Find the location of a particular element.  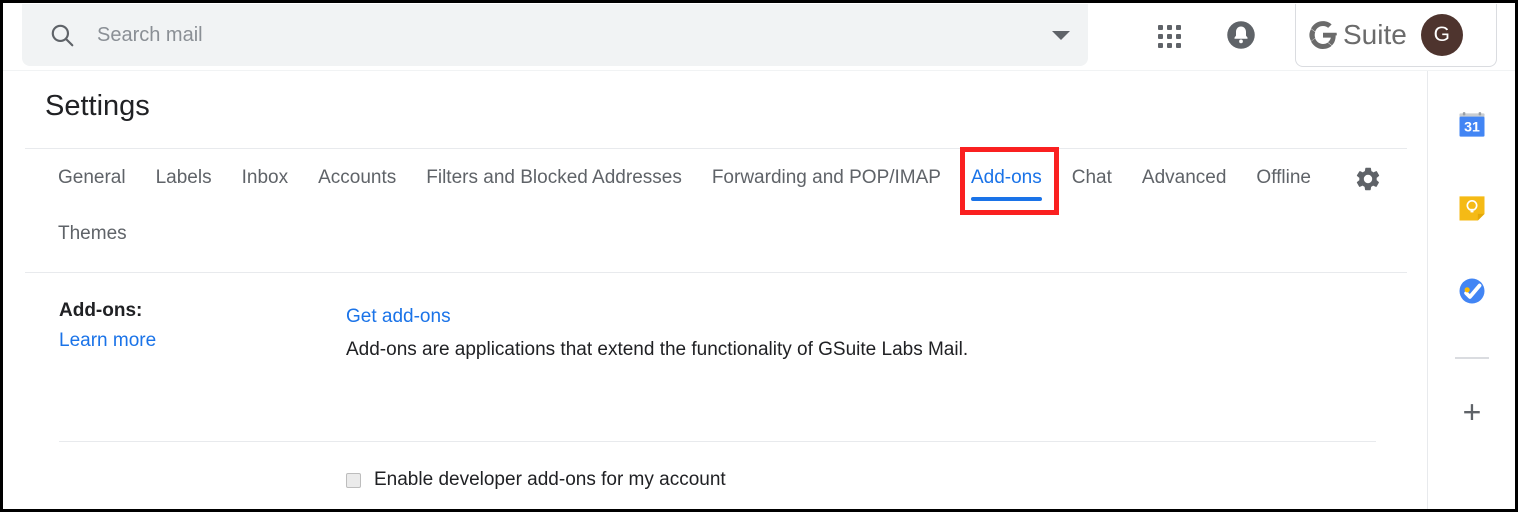

bell-icon is located at coordinates (1241, 36).